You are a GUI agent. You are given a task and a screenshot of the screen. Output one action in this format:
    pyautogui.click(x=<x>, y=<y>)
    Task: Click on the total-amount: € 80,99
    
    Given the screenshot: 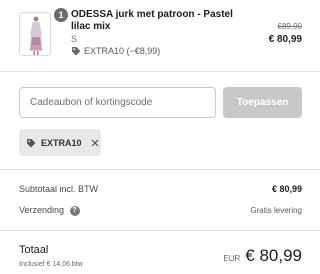 What is the action you would take?
    pyautogui.click(x=273, y=255)
    